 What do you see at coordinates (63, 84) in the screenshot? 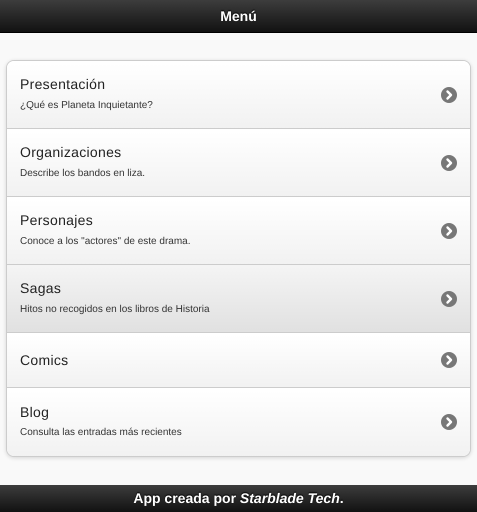
I see `item-title: Presentación` at bounding box center [63, 84].